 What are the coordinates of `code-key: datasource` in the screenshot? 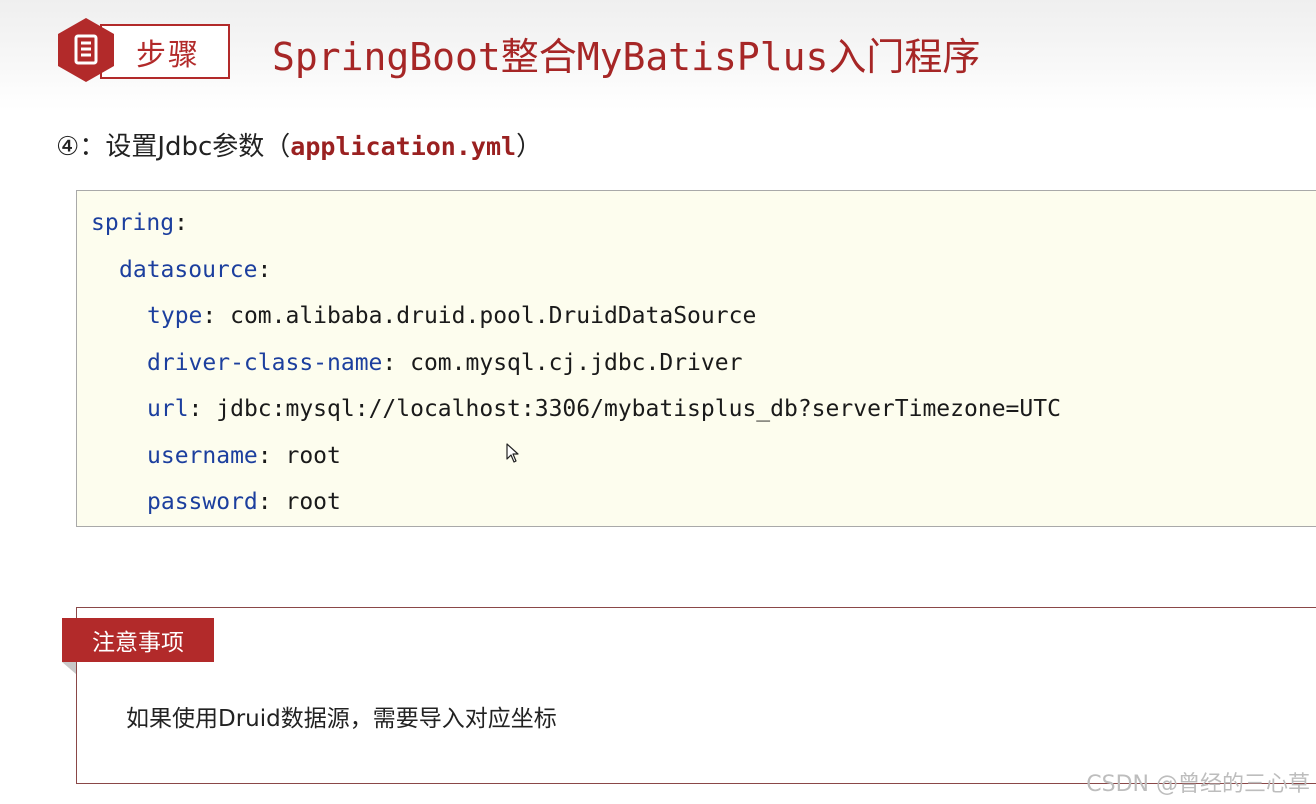 It's located at (188, 270).